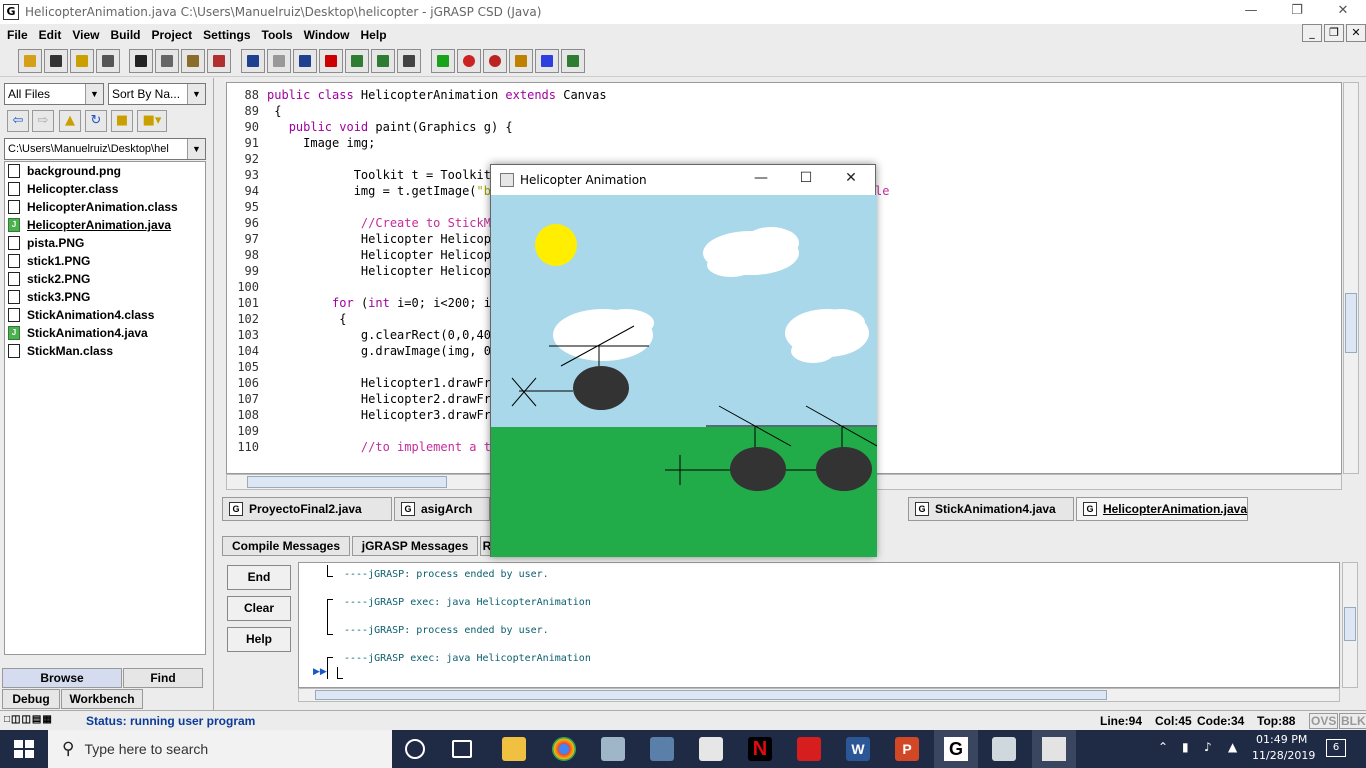 The image size is (1366, 768). What do you see at coordinates (1232, 747) in the screenshot?
I see `network-icon: ▲` at bounding box center [1232, 747].